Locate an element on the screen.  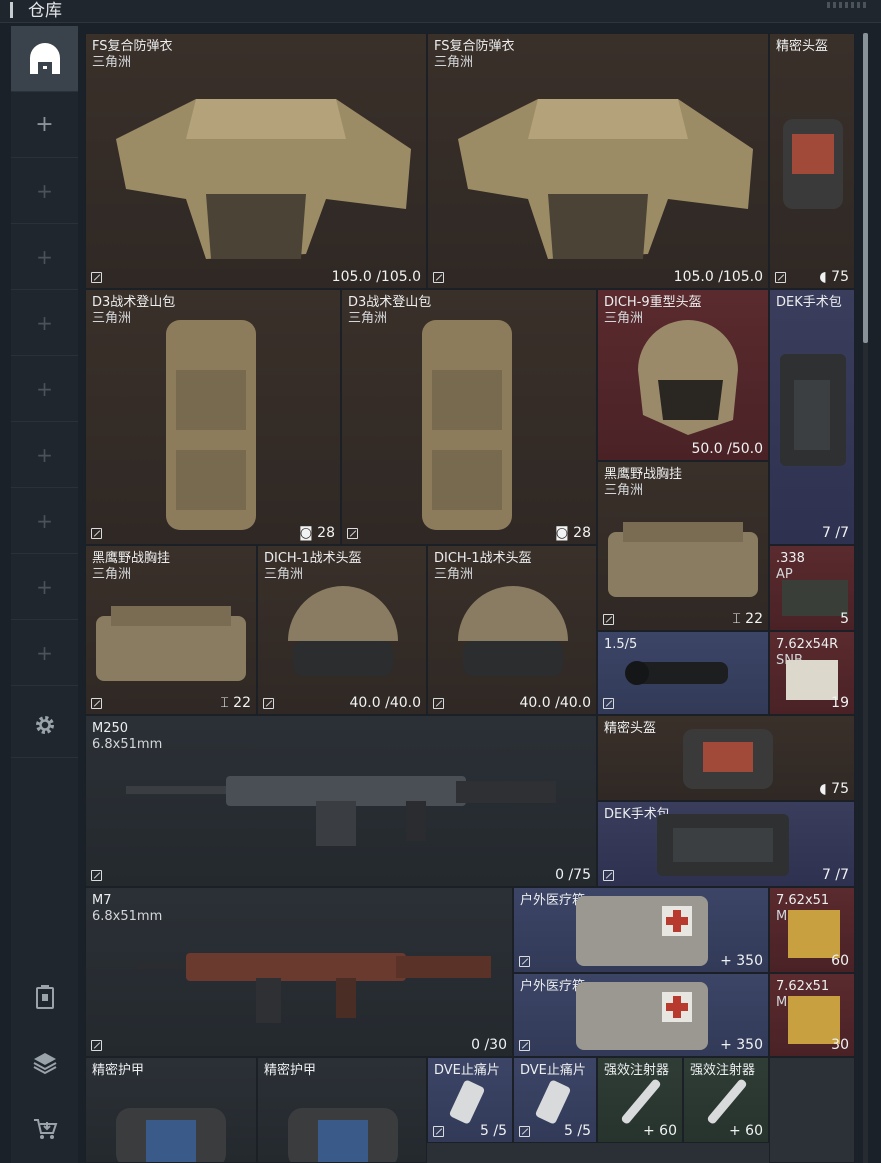
page-title: 仓库 is located at coordinates (45, 11).